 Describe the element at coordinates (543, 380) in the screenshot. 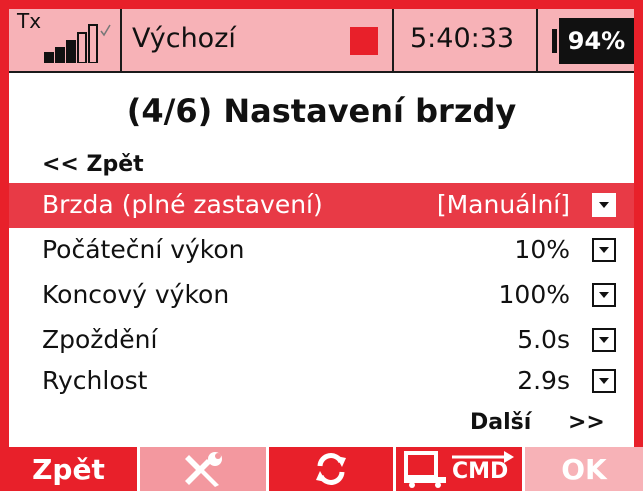

I see `menu-row-value: 2.9s` at that location.